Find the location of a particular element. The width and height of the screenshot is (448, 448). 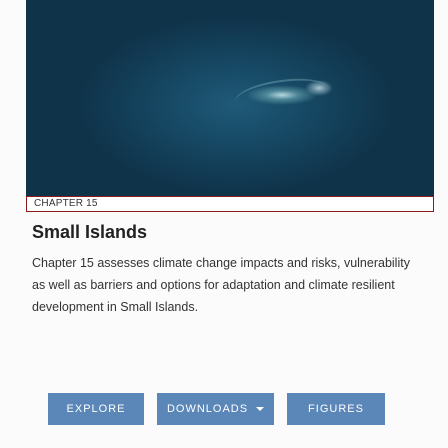

figures-button: FIGURES is located at coordinates (336, 409).